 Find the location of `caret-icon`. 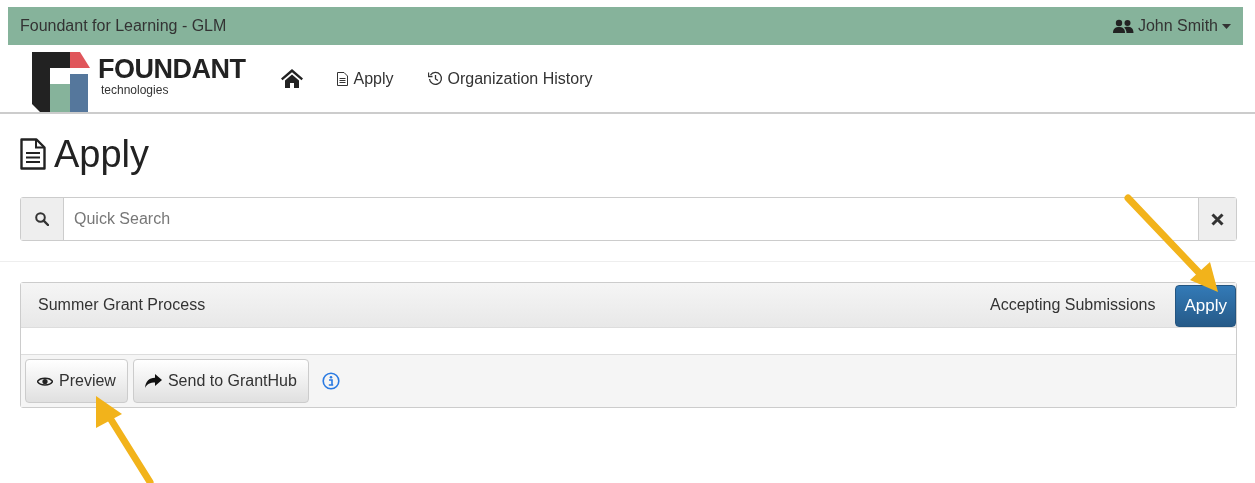

caret-icon is located at coordinates (1226, 26).